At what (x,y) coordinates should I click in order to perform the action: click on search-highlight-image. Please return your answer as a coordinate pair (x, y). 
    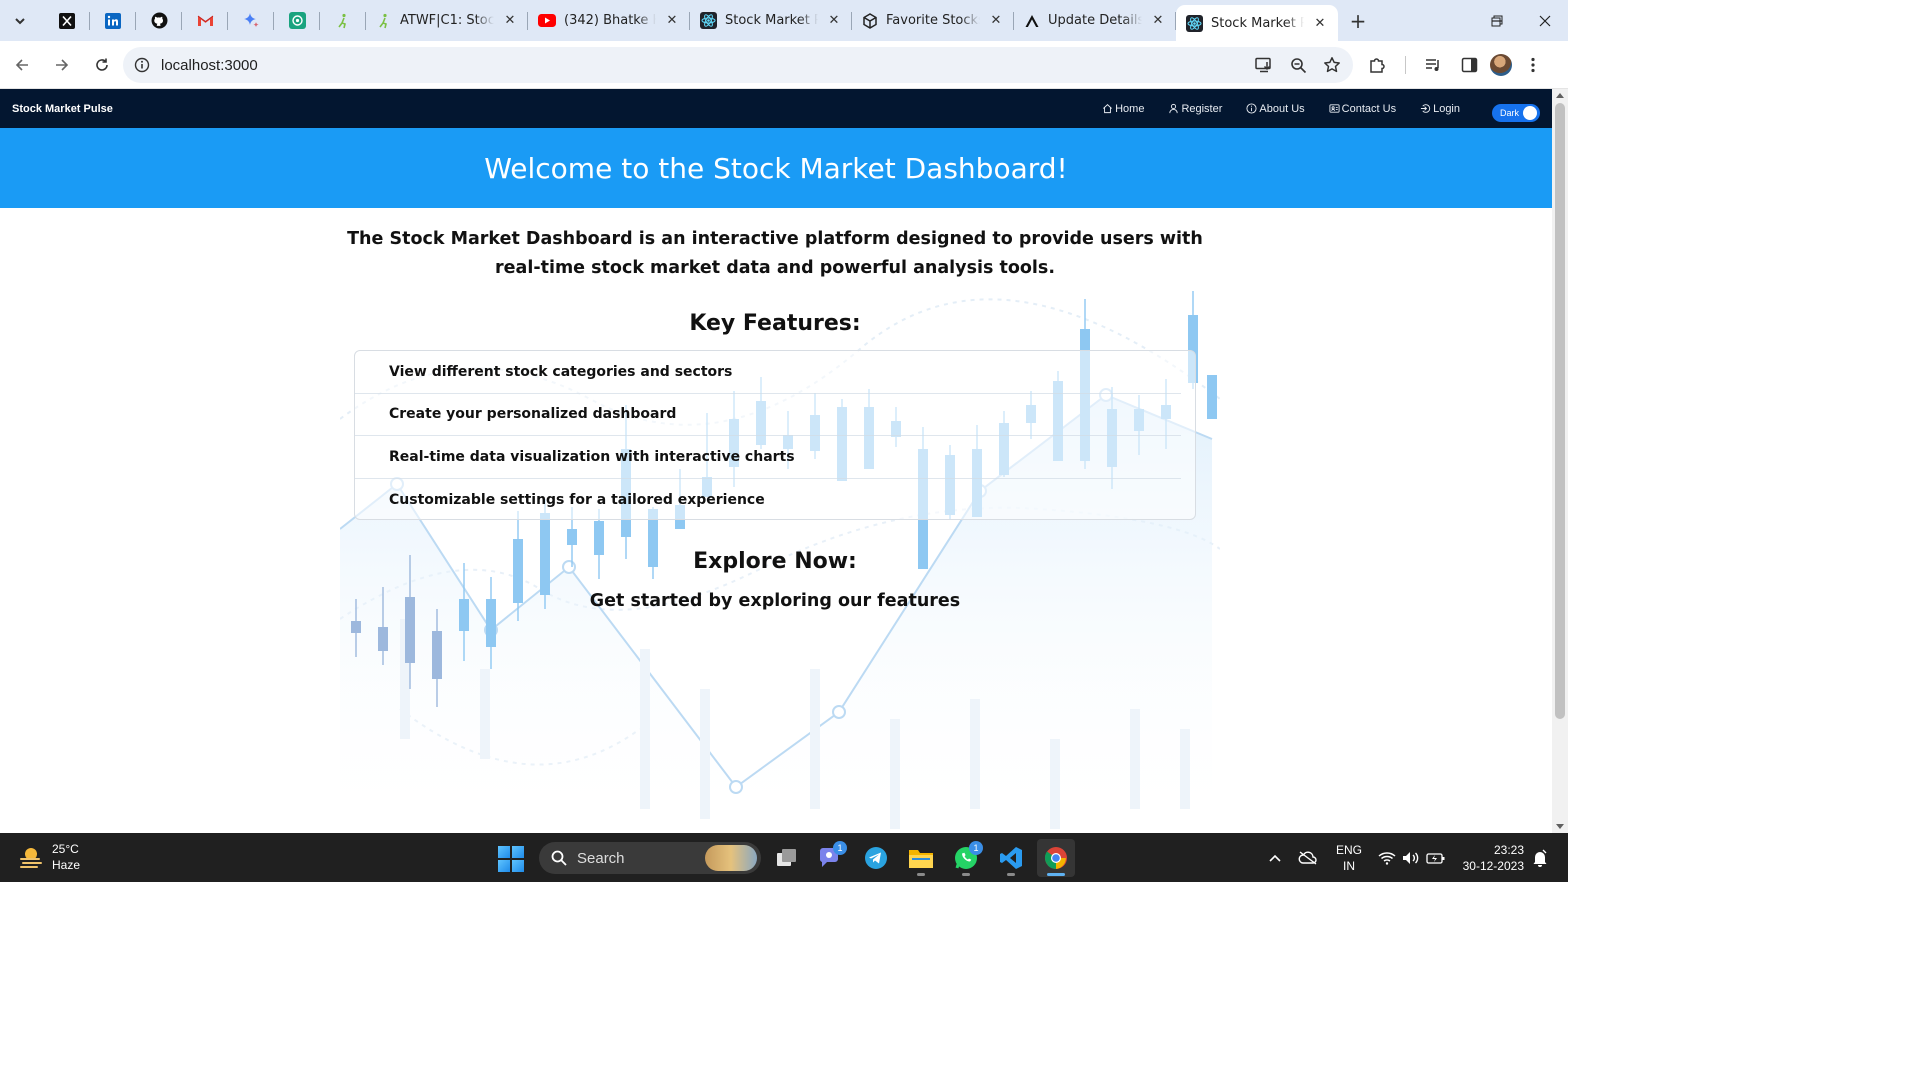
    Looking at the image, I should click on (731, 858).